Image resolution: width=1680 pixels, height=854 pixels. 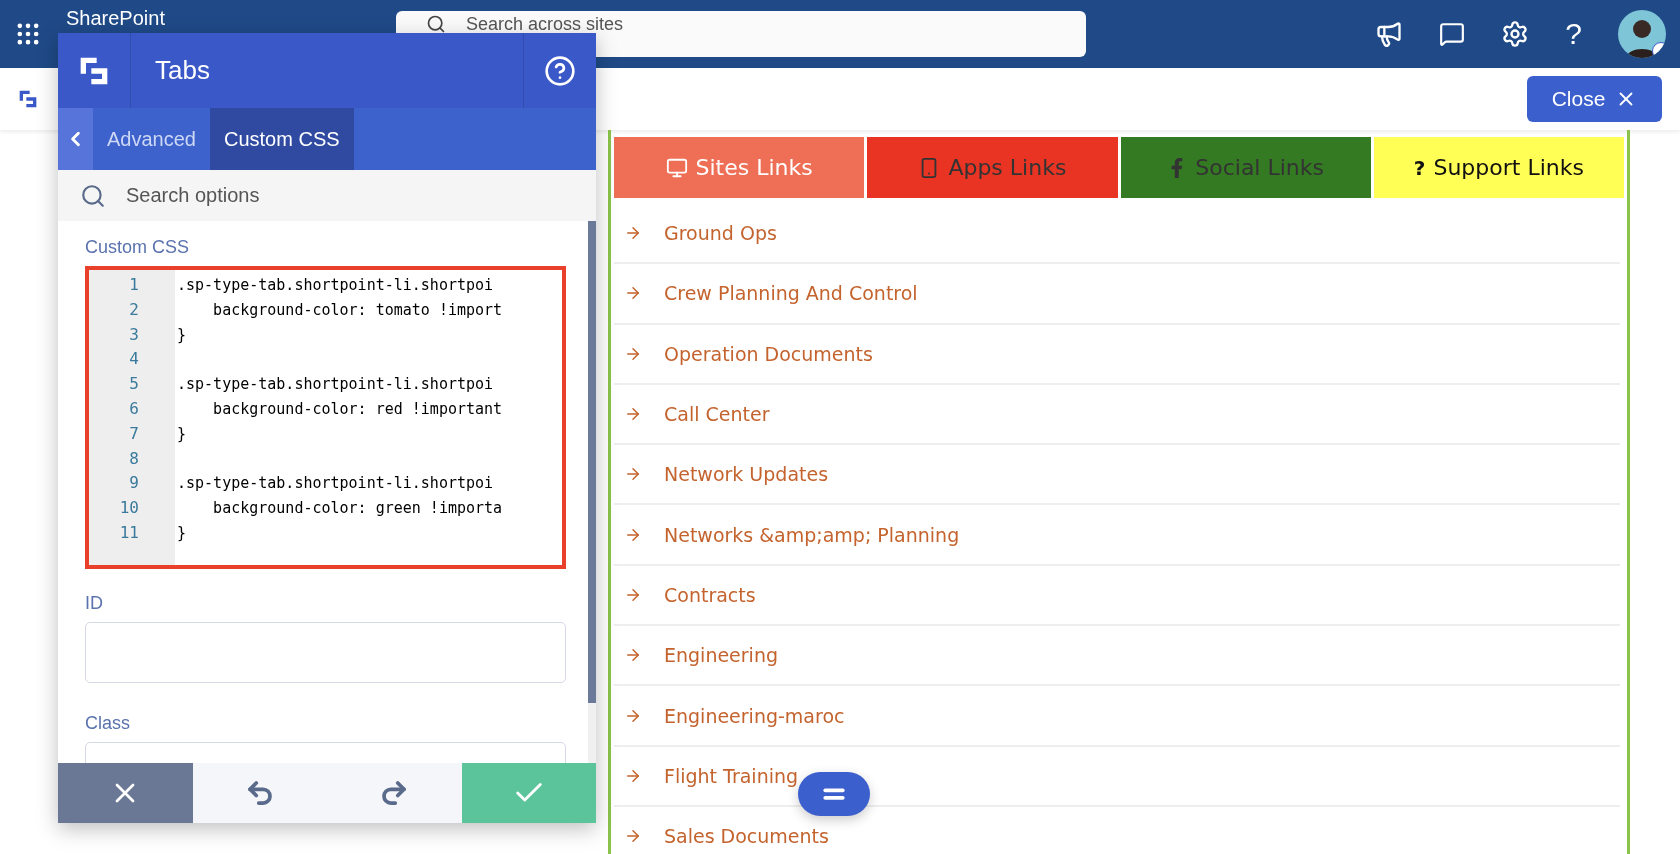 What do you see at coordinates (134, 384) in the screenshot?
I see `line-number: 5` at bounding box center [134, 384].